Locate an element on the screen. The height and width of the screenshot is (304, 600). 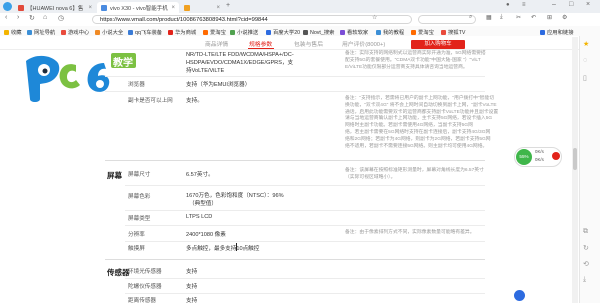
add-to-cart-button: 加入购物车 is located at coordinates (438, 44).